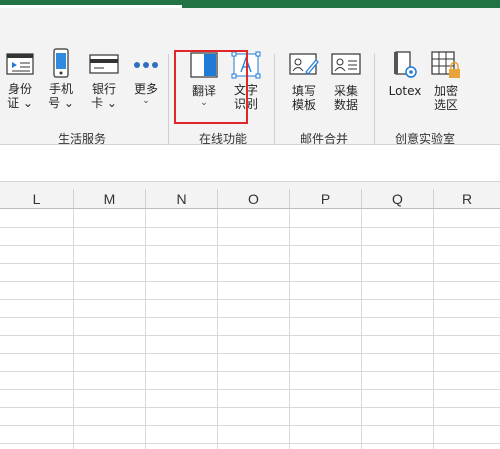  I want to click on id-card-button: 身份 证 ⌄, so click(20, 81).